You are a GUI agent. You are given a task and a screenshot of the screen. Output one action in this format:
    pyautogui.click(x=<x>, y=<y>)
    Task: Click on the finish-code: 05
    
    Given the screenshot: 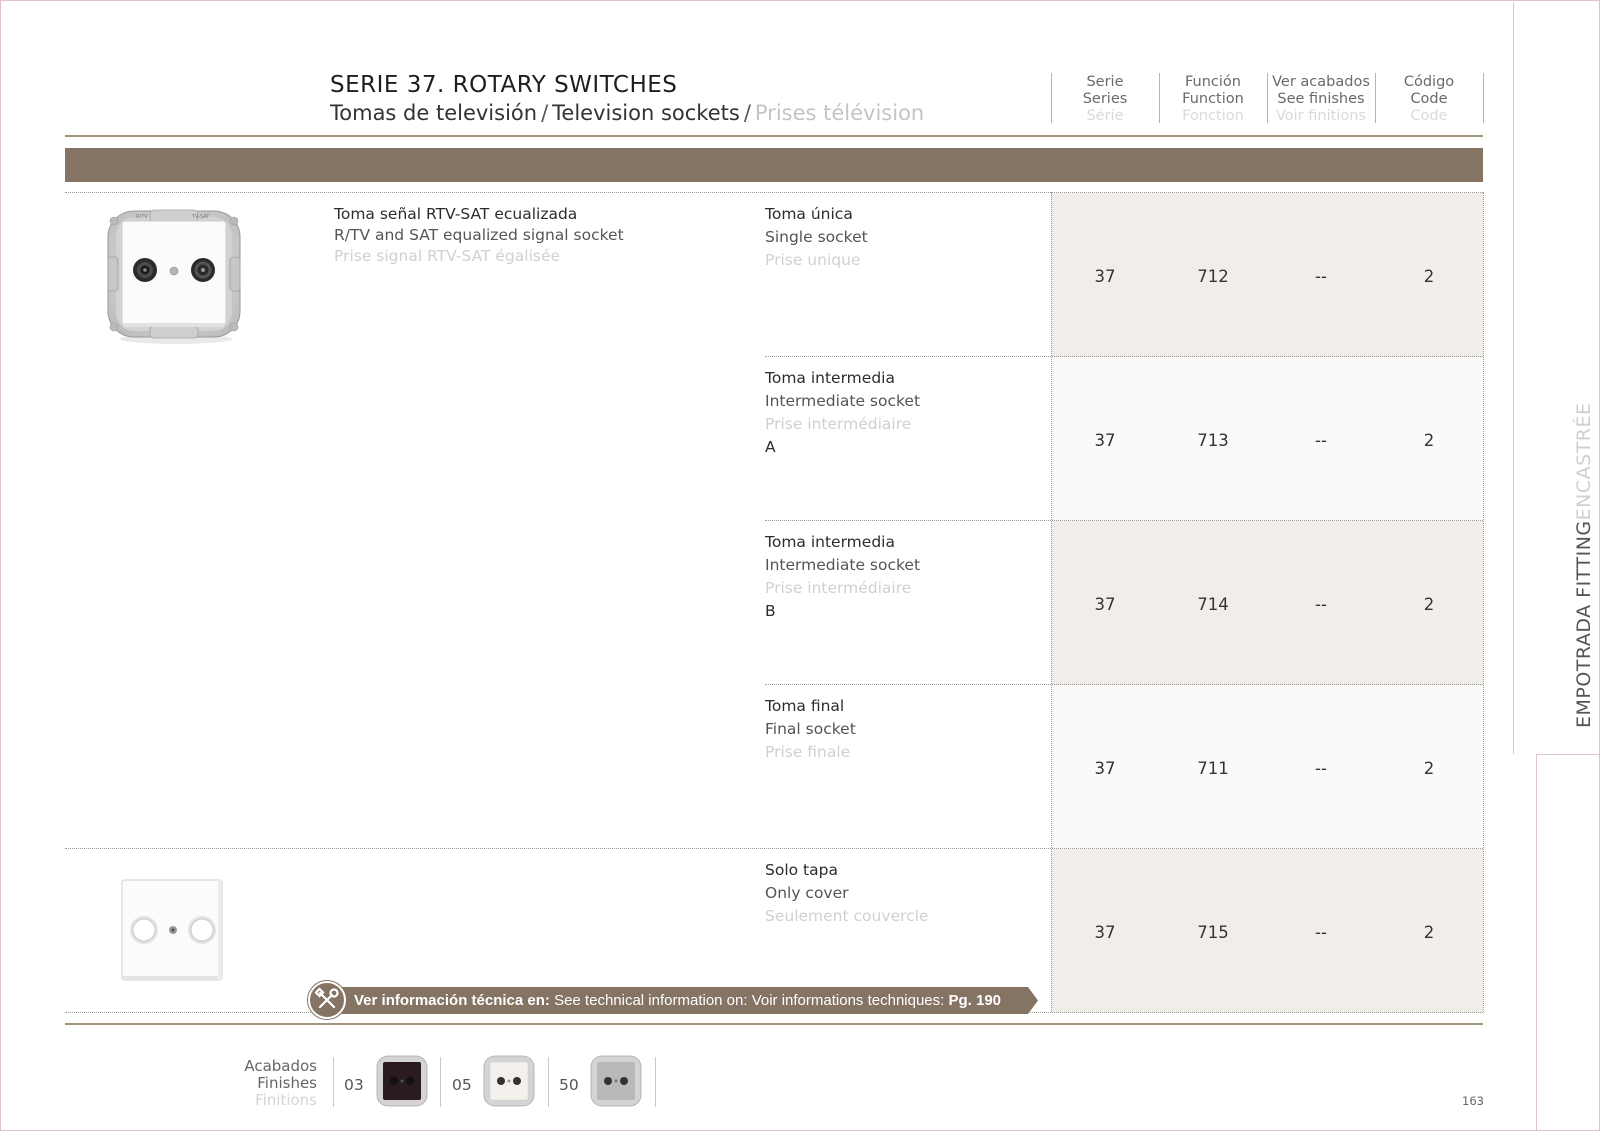 What is the action you would take?
    pyautogui.click(x=462, y=1085)
    